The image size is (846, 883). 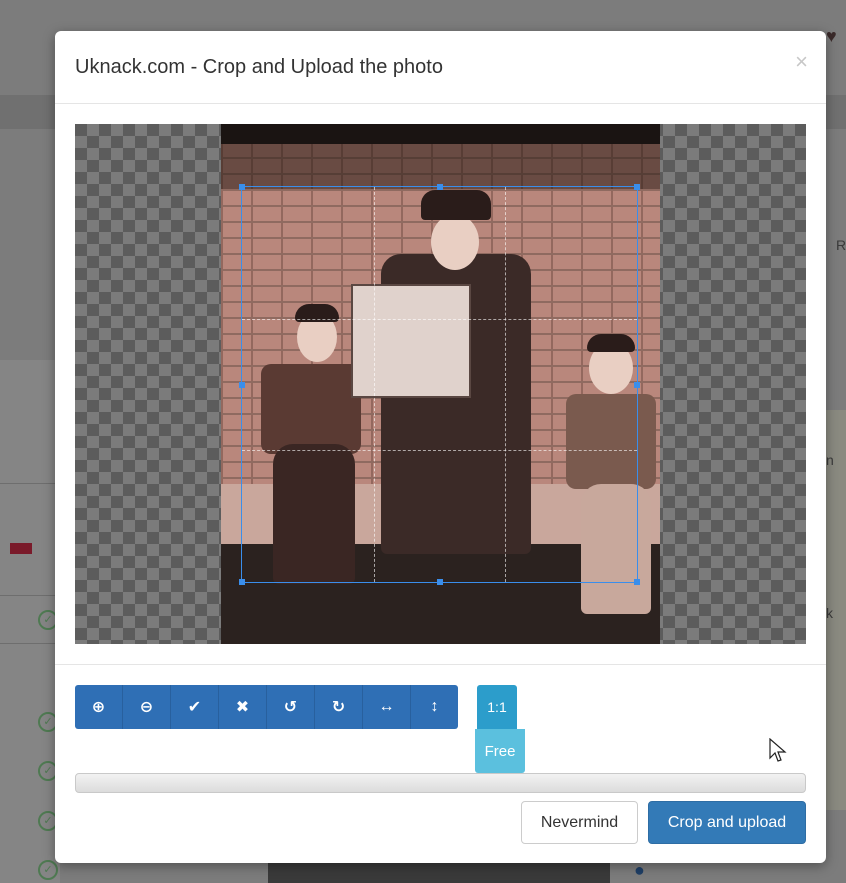 I want to click on flip-horizontal-button: ↔, so click(x=387, y=707).